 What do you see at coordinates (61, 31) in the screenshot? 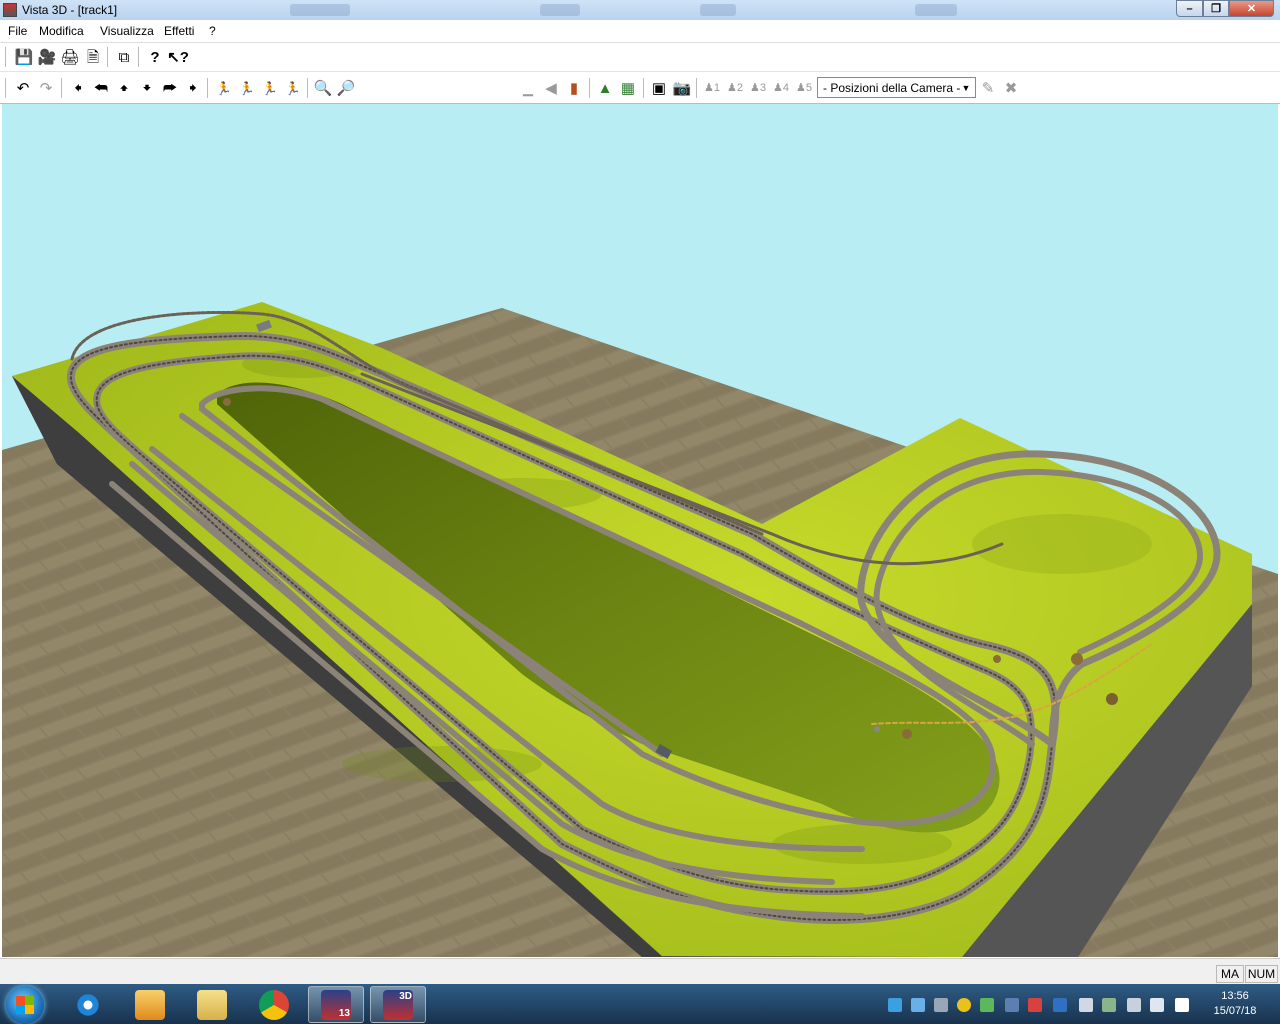
I see `menu-modifica: Modifica` at bounding box center [61, 31].